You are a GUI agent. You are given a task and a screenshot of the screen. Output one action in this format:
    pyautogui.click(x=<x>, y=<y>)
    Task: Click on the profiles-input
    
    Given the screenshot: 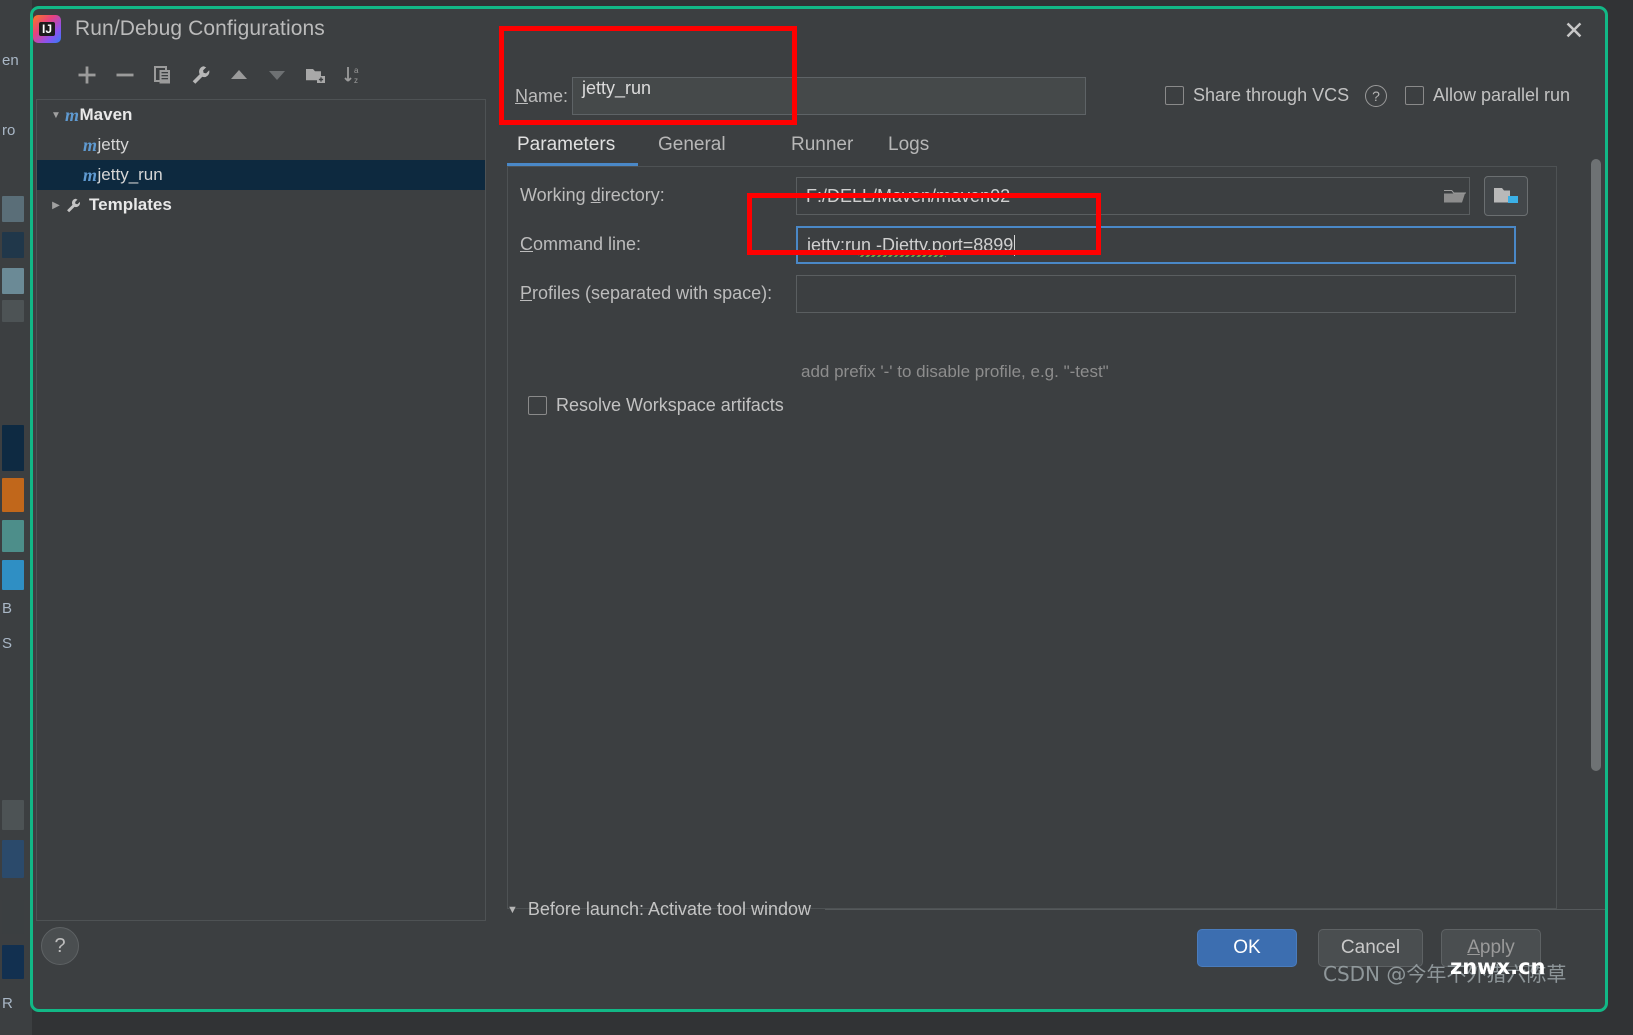 What is the action you would take?
    pyautogui.click(x=1156, y=294)
    